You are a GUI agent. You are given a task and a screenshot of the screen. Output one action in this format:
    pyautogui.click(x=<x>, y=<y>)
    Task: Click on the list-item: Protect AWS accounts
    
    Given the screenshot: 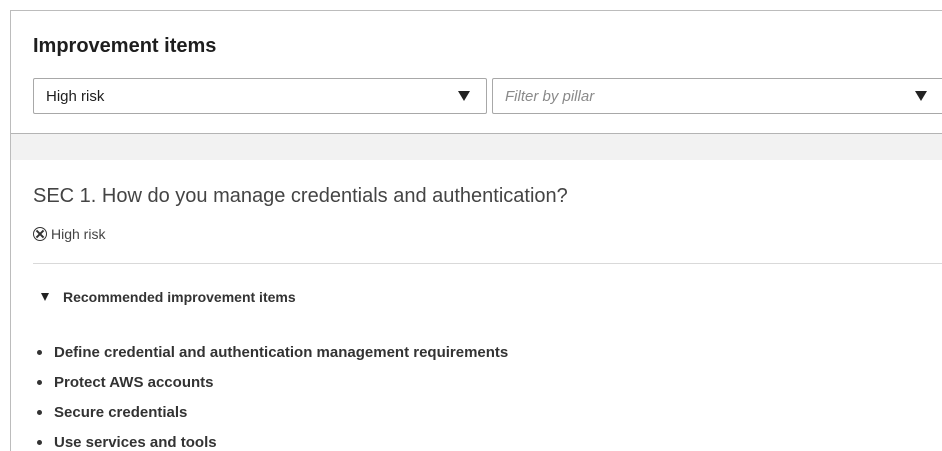 What is the action you would take?
    pyautogui.click(x=272, y=382)
    